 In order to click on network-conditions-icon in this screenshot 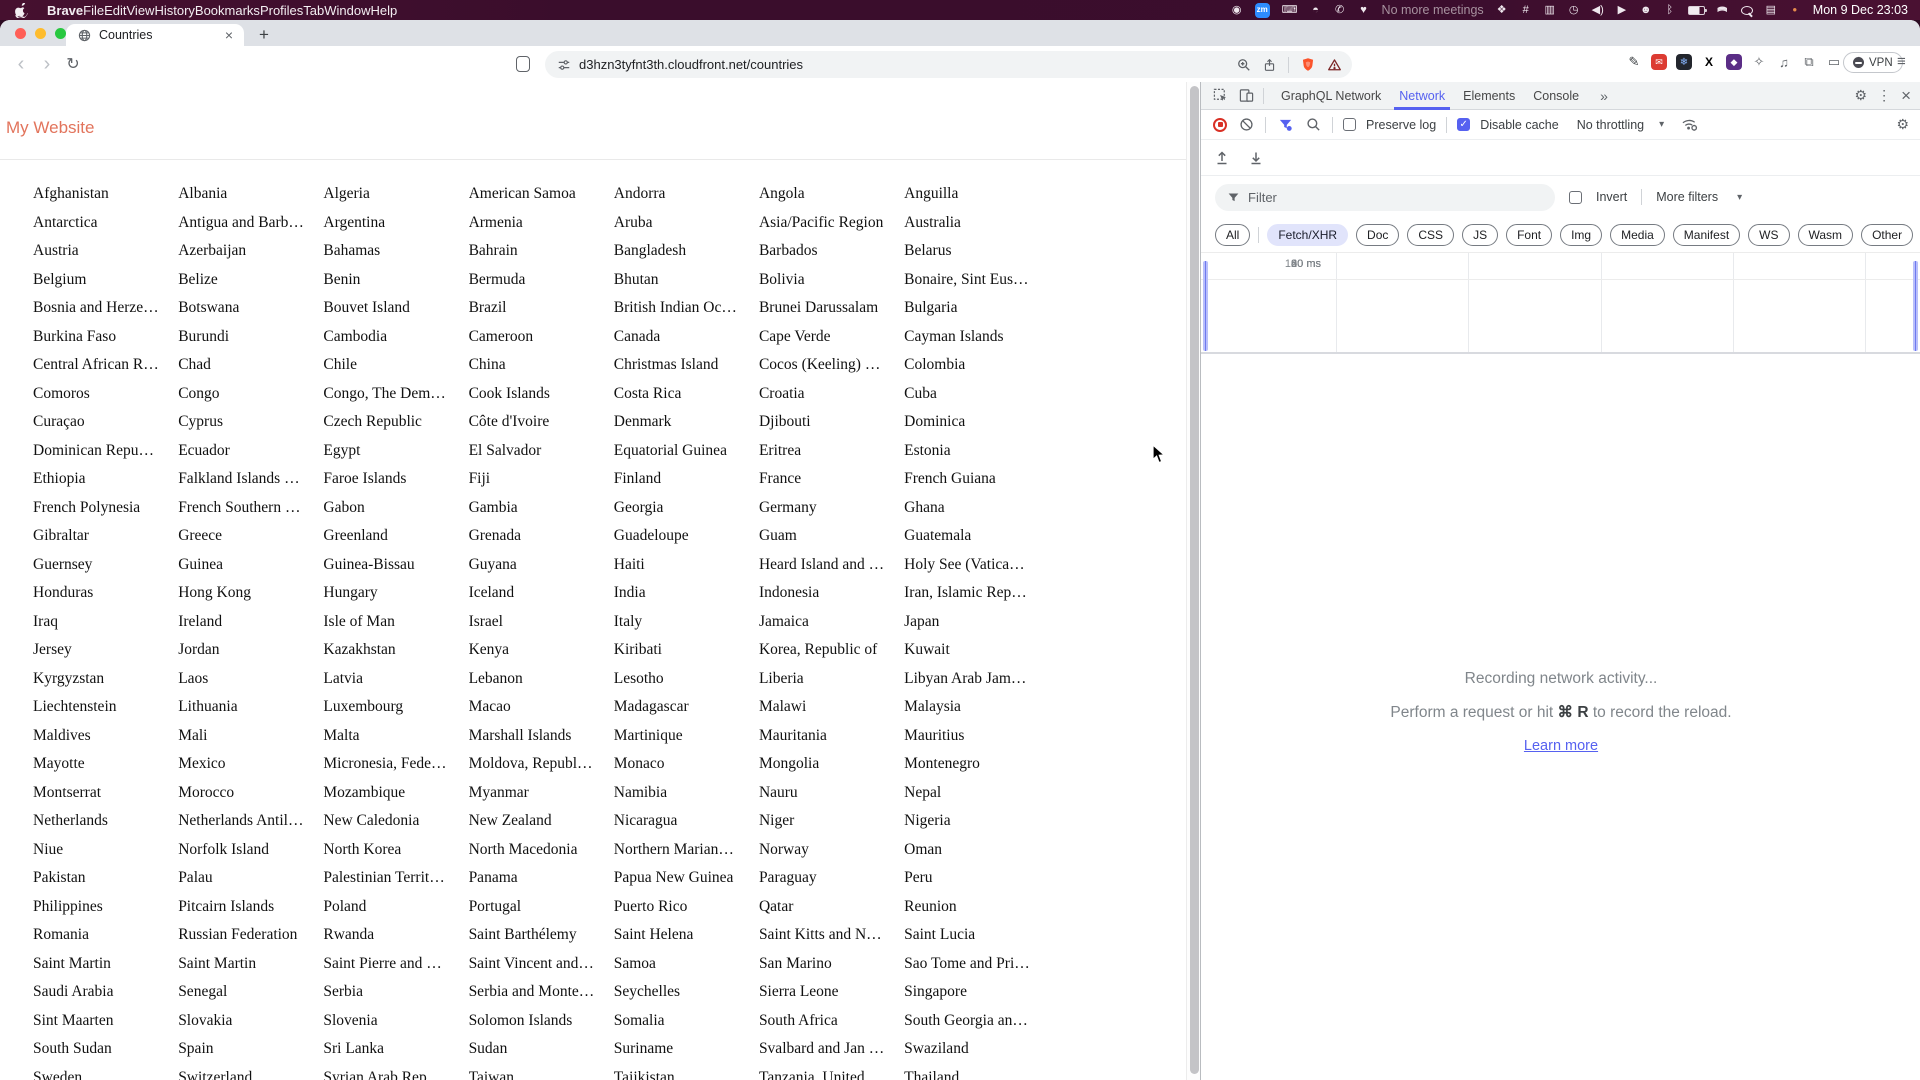, I will do `click(1689, 125)`.